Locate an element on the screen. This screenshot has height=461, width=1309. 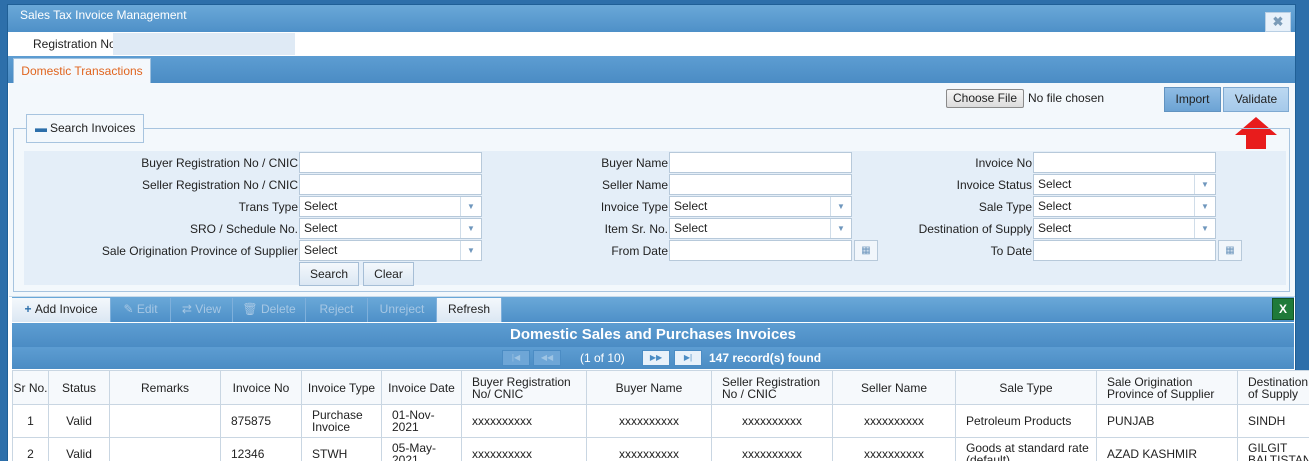
cell-buyer-name: xxxxxxxxxx is located at coordinates (649, 421).